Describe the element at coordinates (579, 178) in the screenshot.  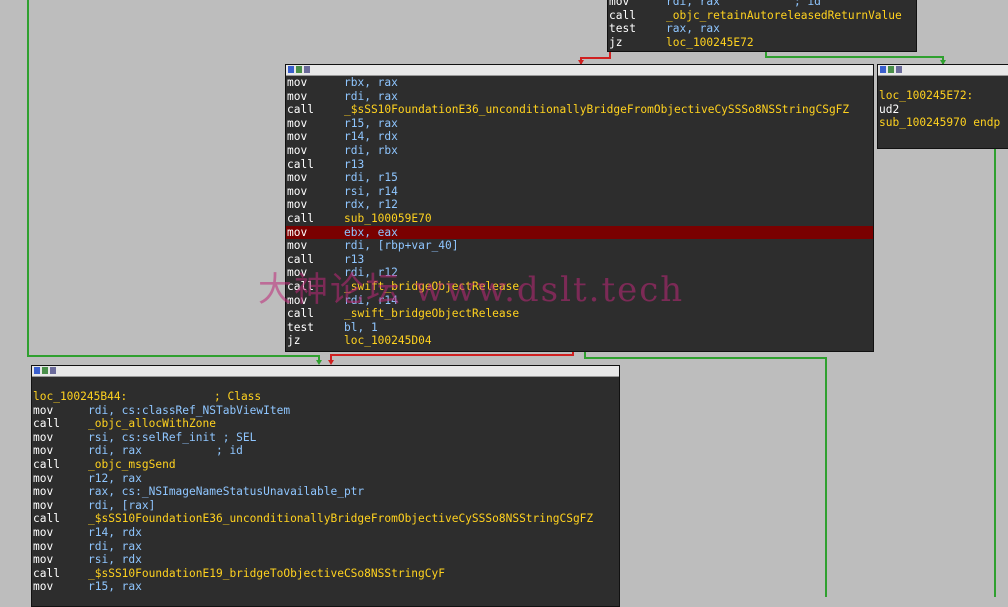
I see `code-line: mov rdi, r15` at that location.